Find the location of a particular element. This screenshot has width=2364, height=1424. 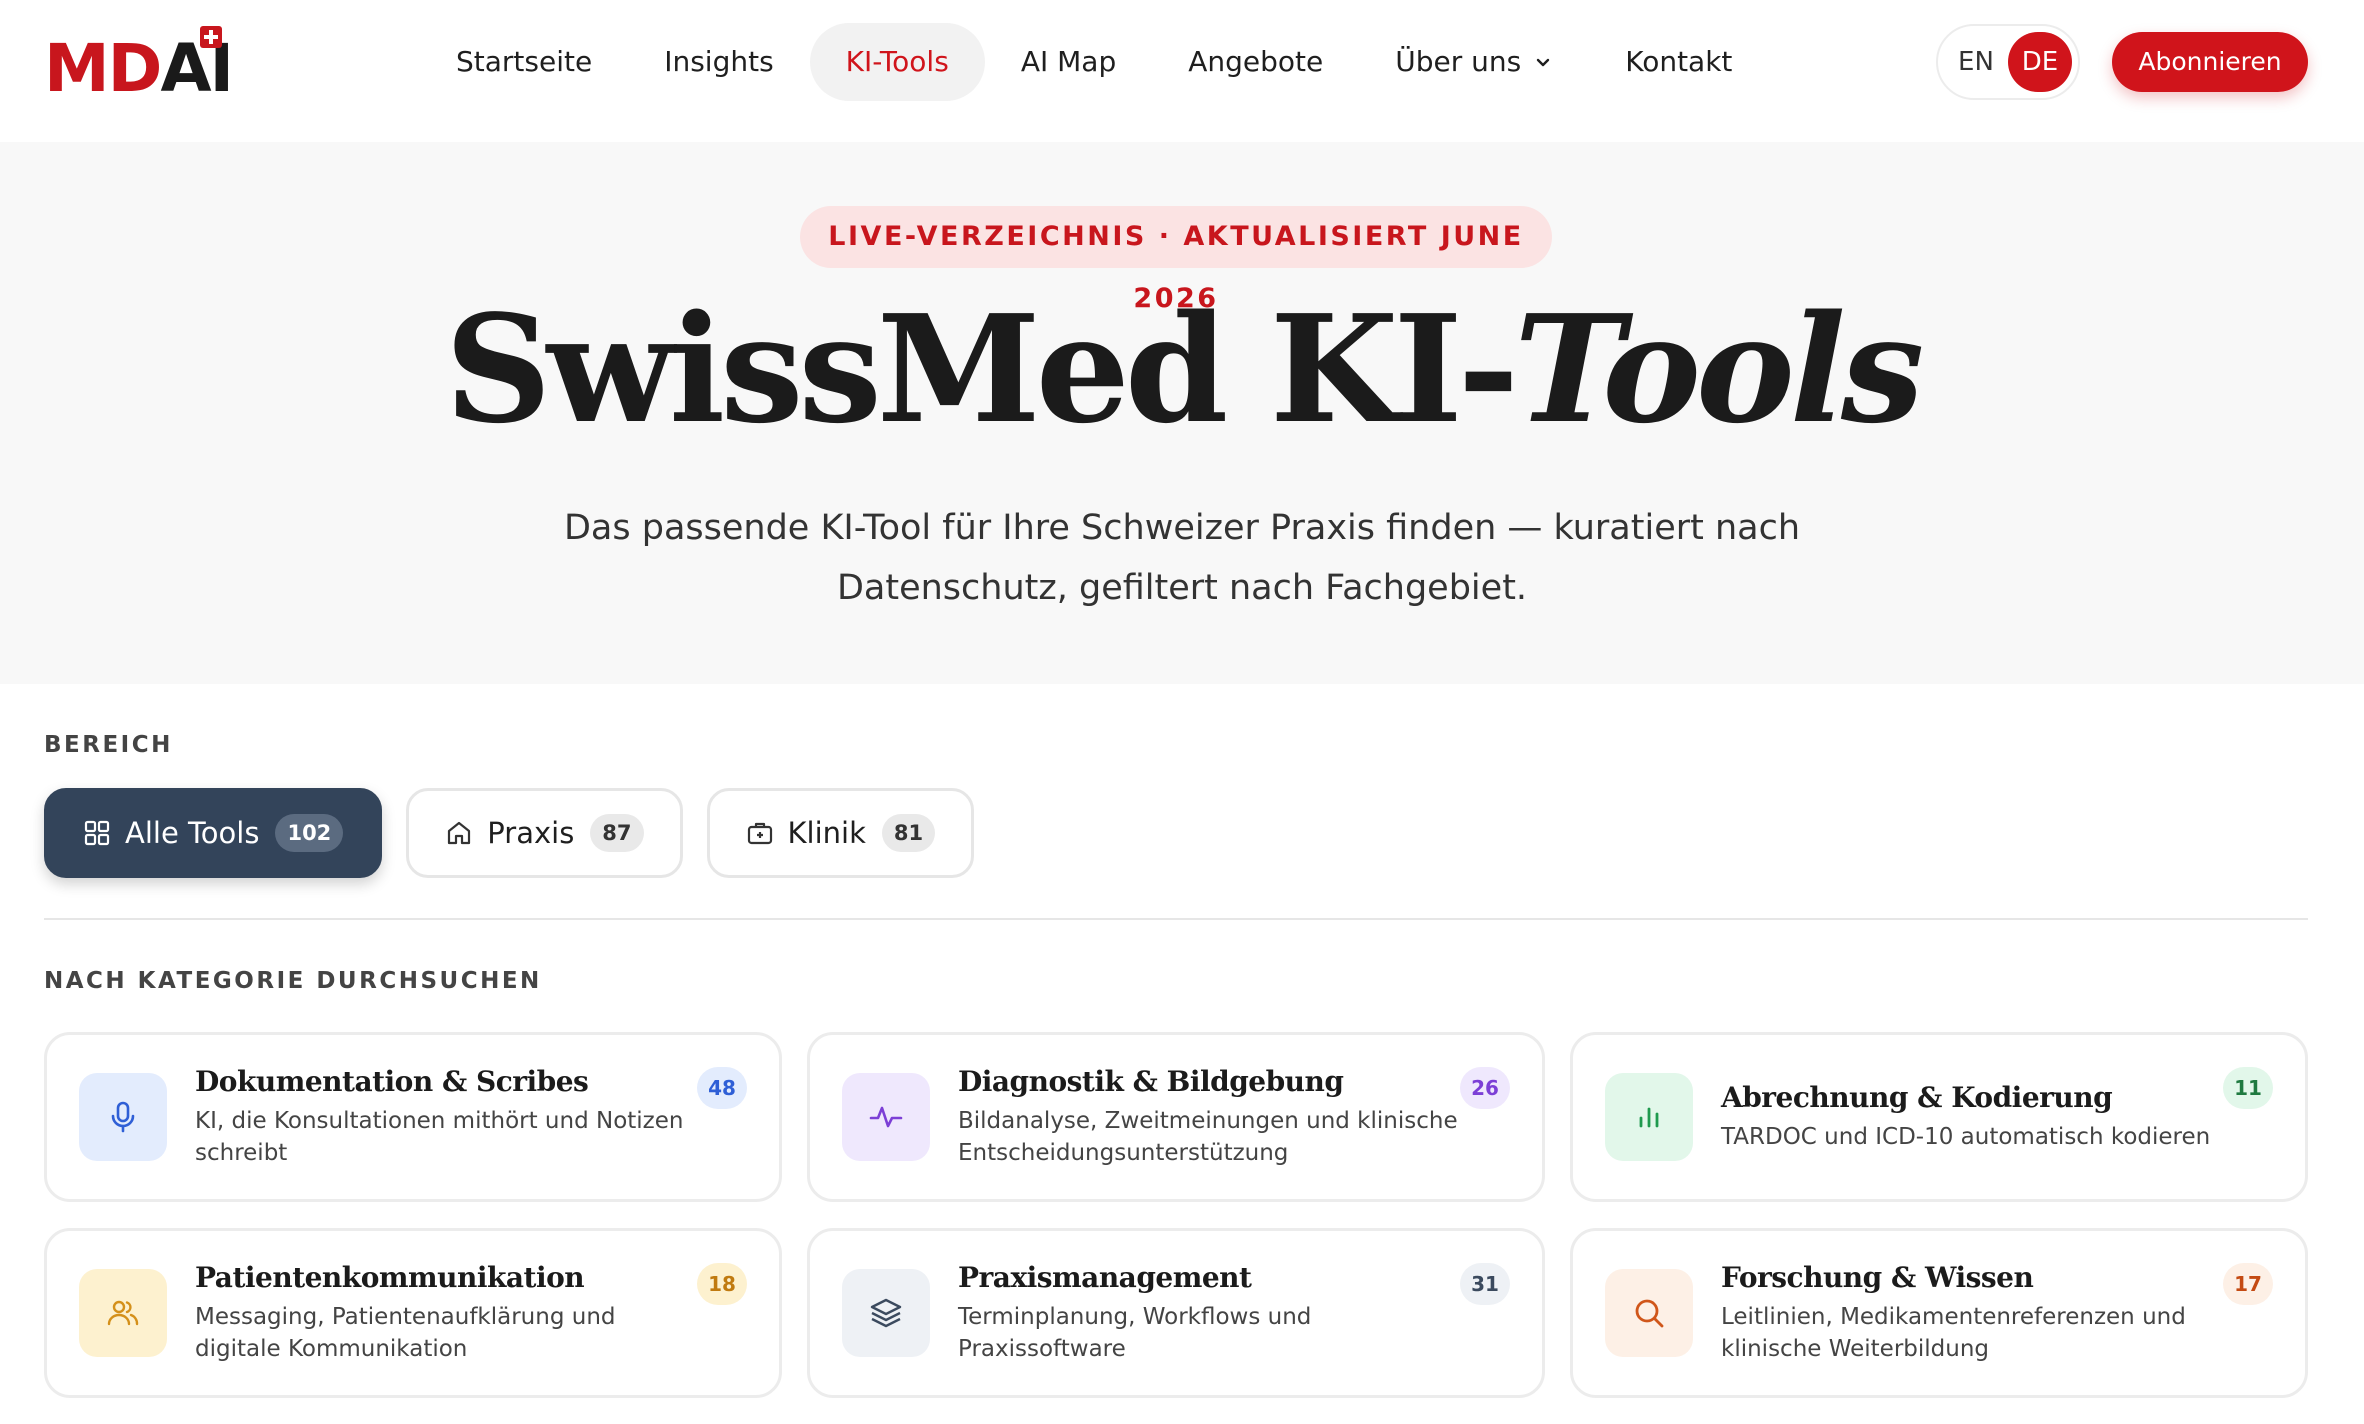

lang-en: EN is located at coordinates (1976, 62).